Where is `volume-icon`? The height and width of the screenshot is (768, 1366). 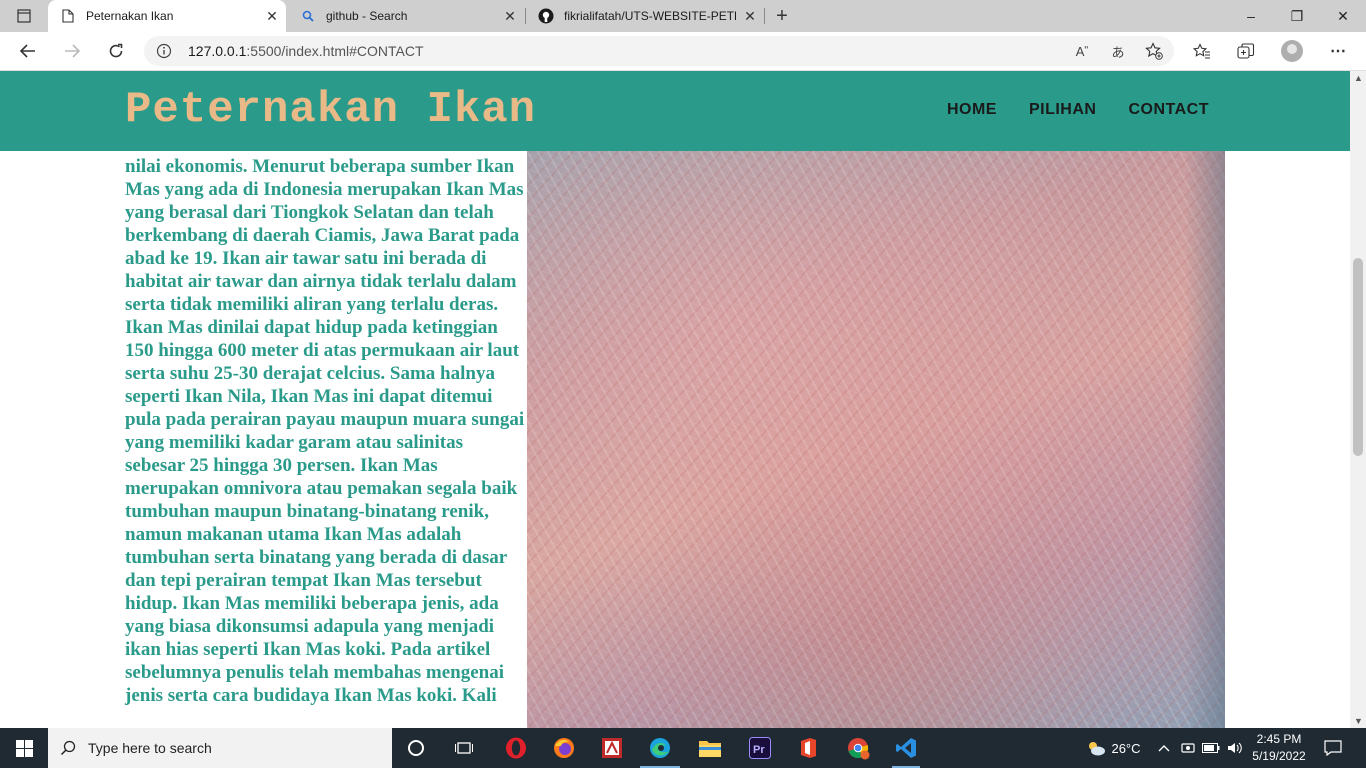
volume-icon is located at coordinates (1235, 748).